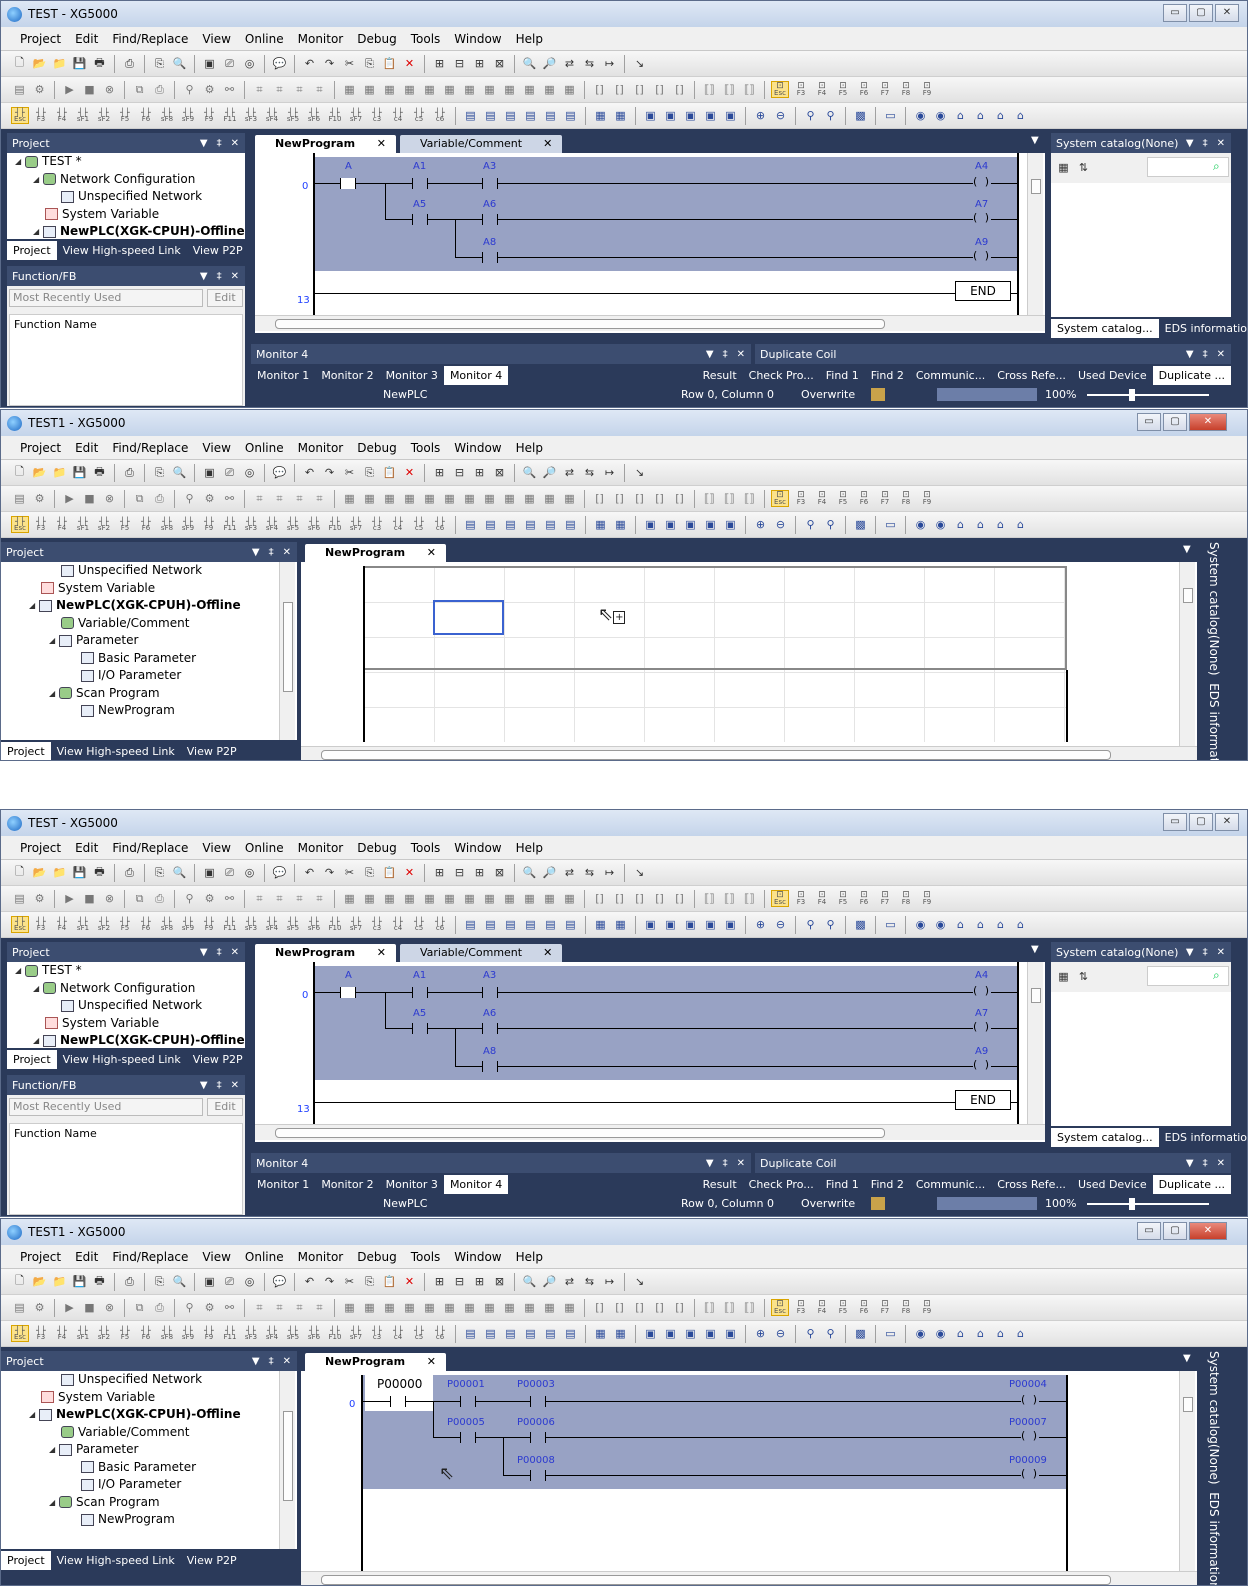  I want to click on find-icon: 🔍, so click(179, 472).